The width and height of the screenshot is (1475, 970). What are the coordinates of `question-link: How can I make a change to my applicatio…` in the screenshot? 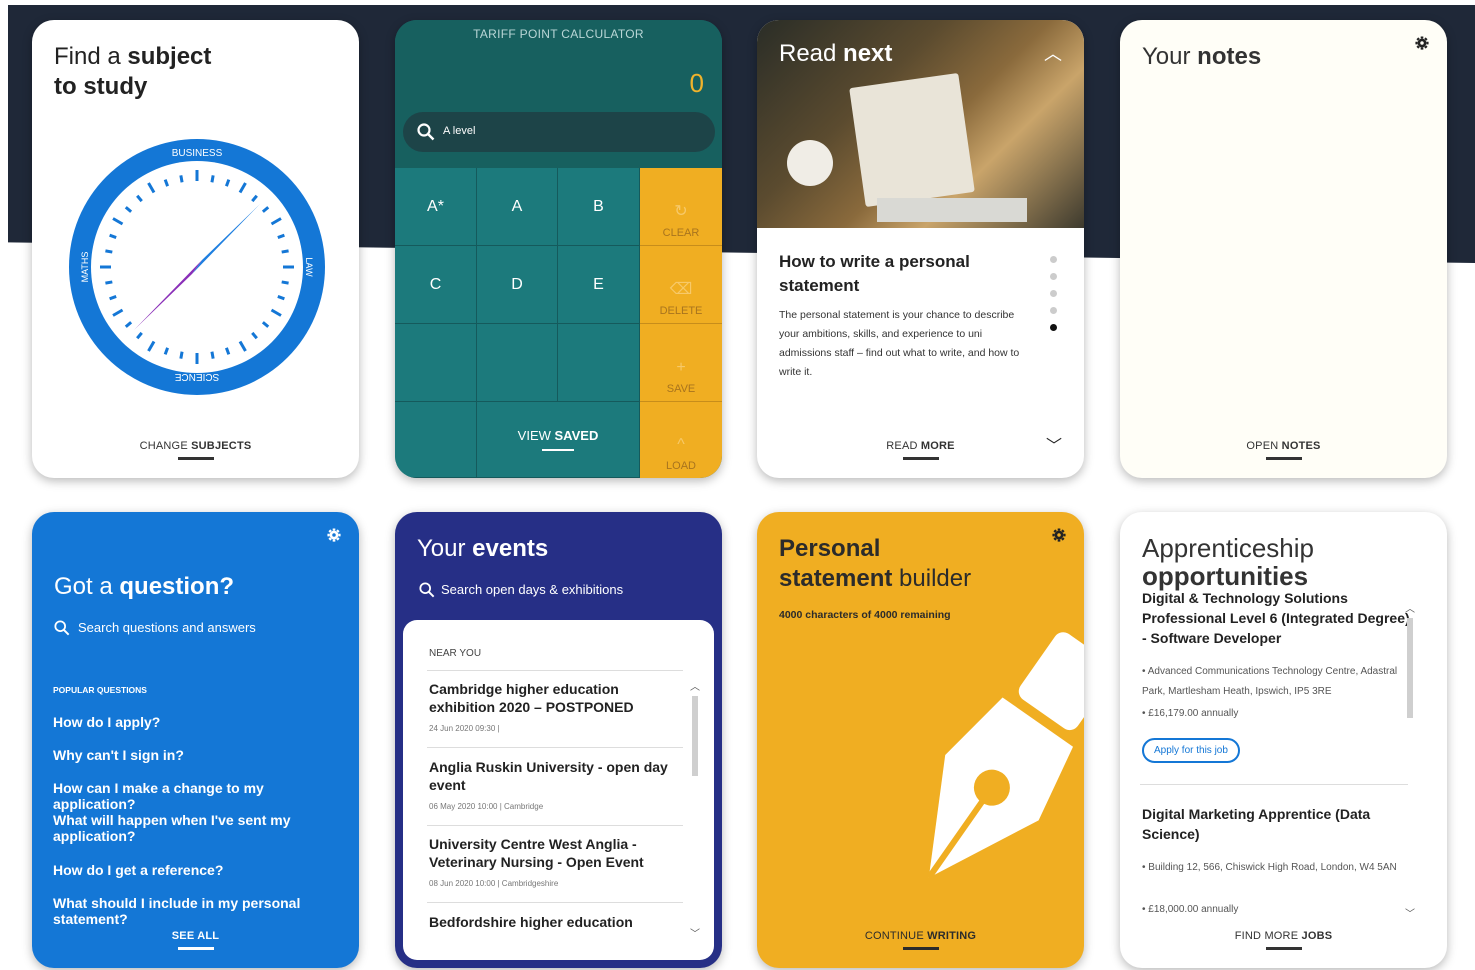 It's located at (198, 796).